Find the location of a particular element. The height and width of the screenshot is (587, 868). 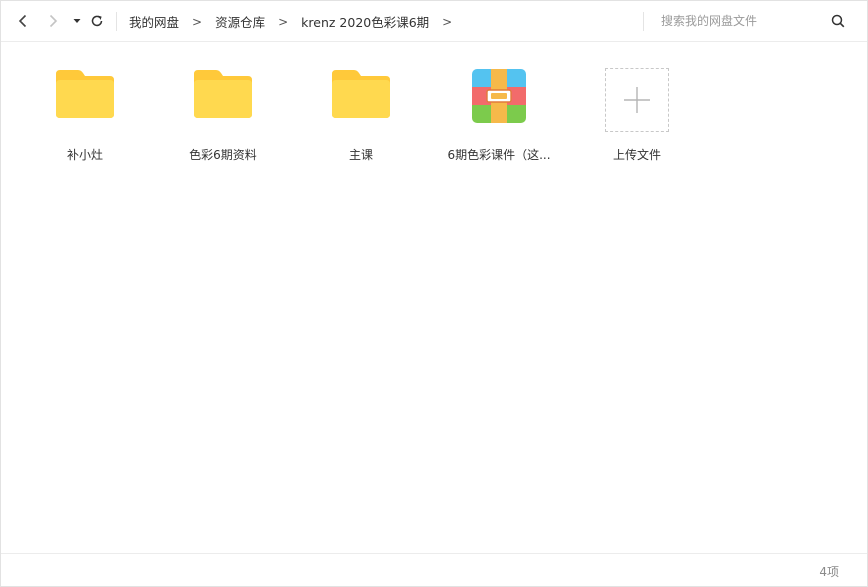

upload-file-button: 上传文件 is located at coordinates (637, 120).